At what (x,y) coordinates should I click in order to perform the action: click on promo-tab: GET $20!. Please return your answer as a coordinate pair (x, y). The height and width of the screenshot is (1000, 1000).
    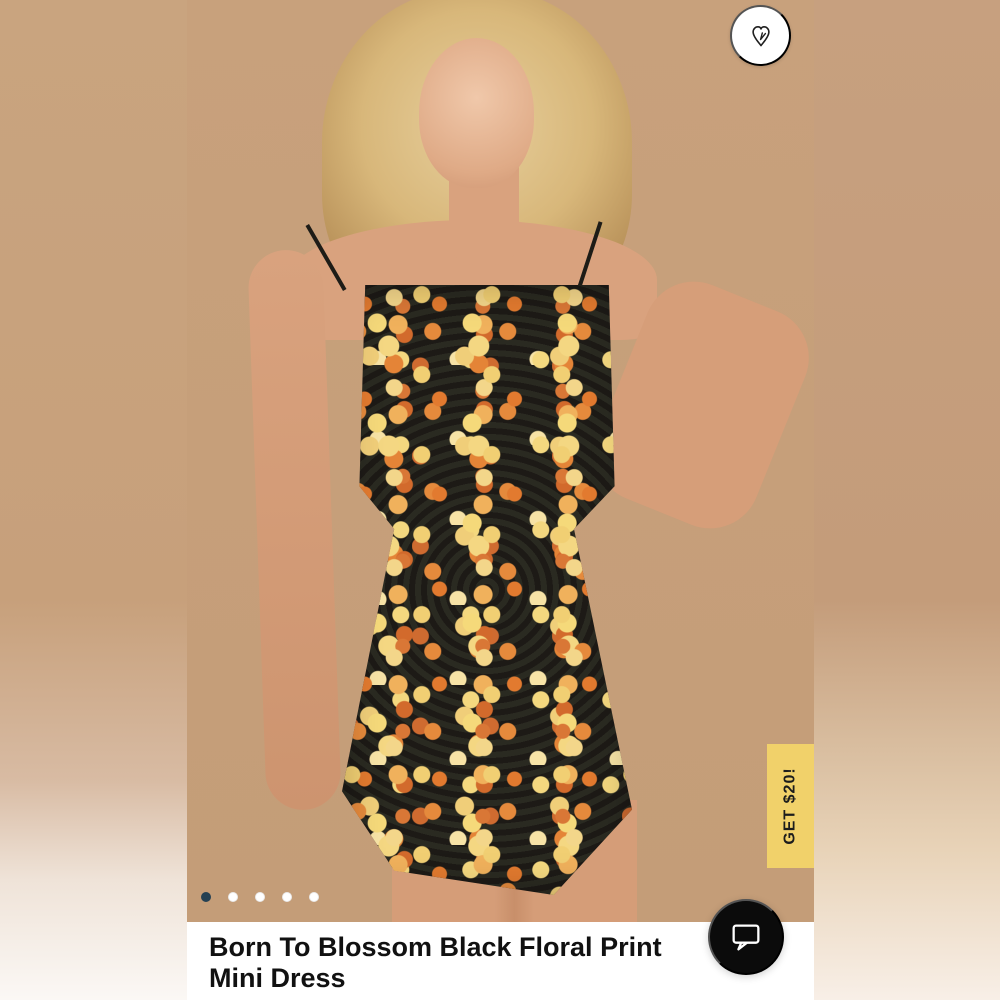
    Looking at the image, I should click on (790, 806).